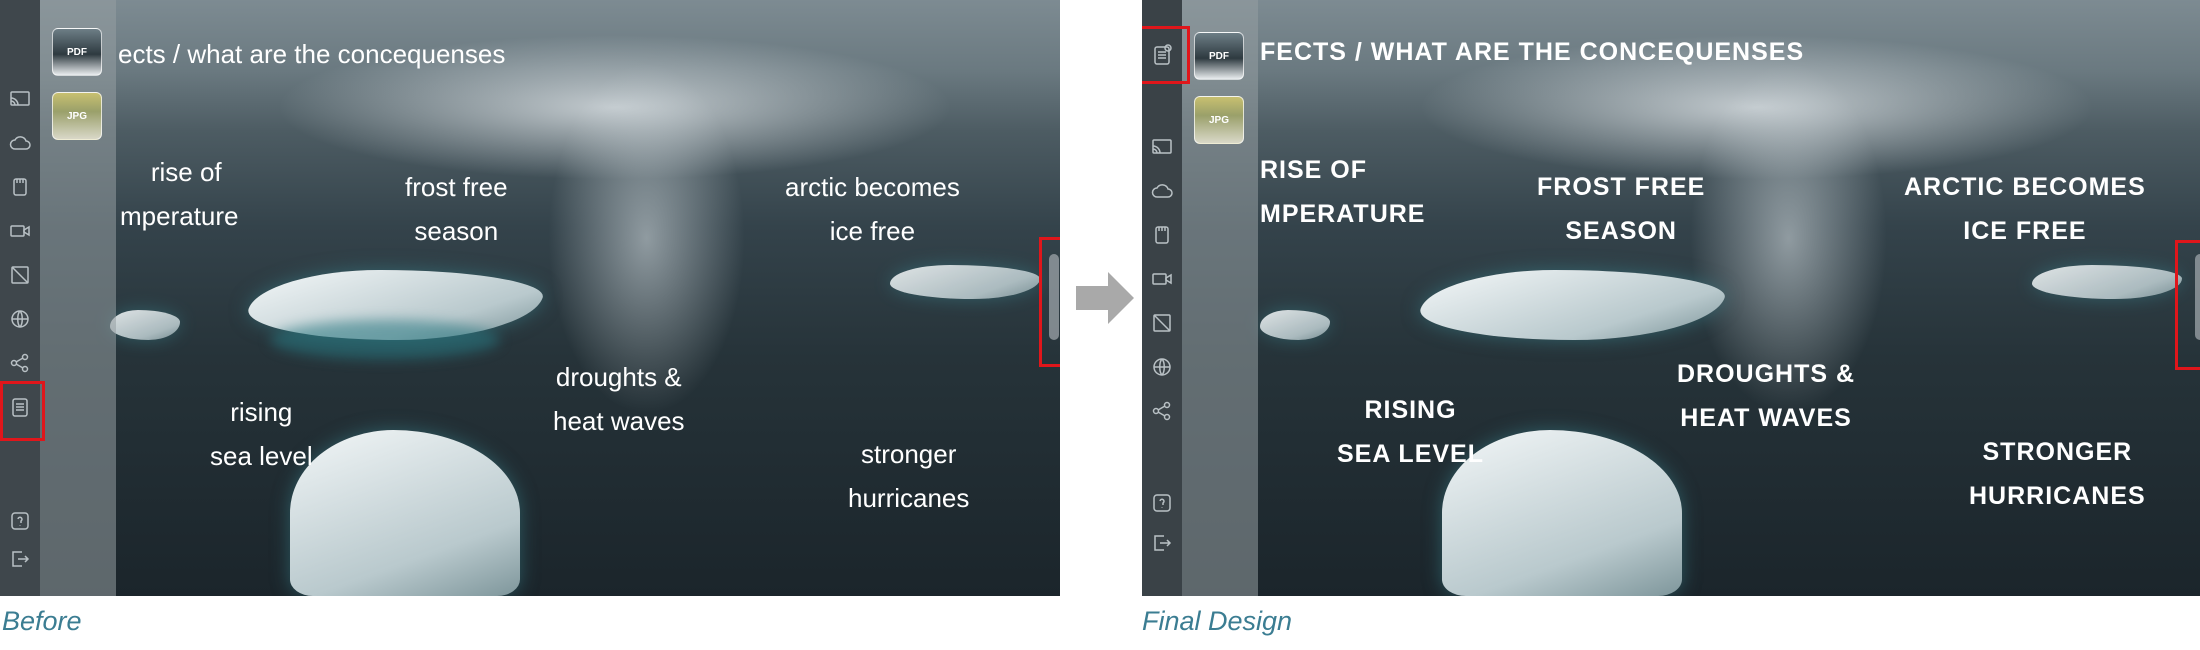 This screenshot has height=650, width=2200. Describe the element at coordinates (1766, 396) in the screenshot. I see `label-droughts-heat-waves: DROUGHTS & HEAT WAVES` at that location.